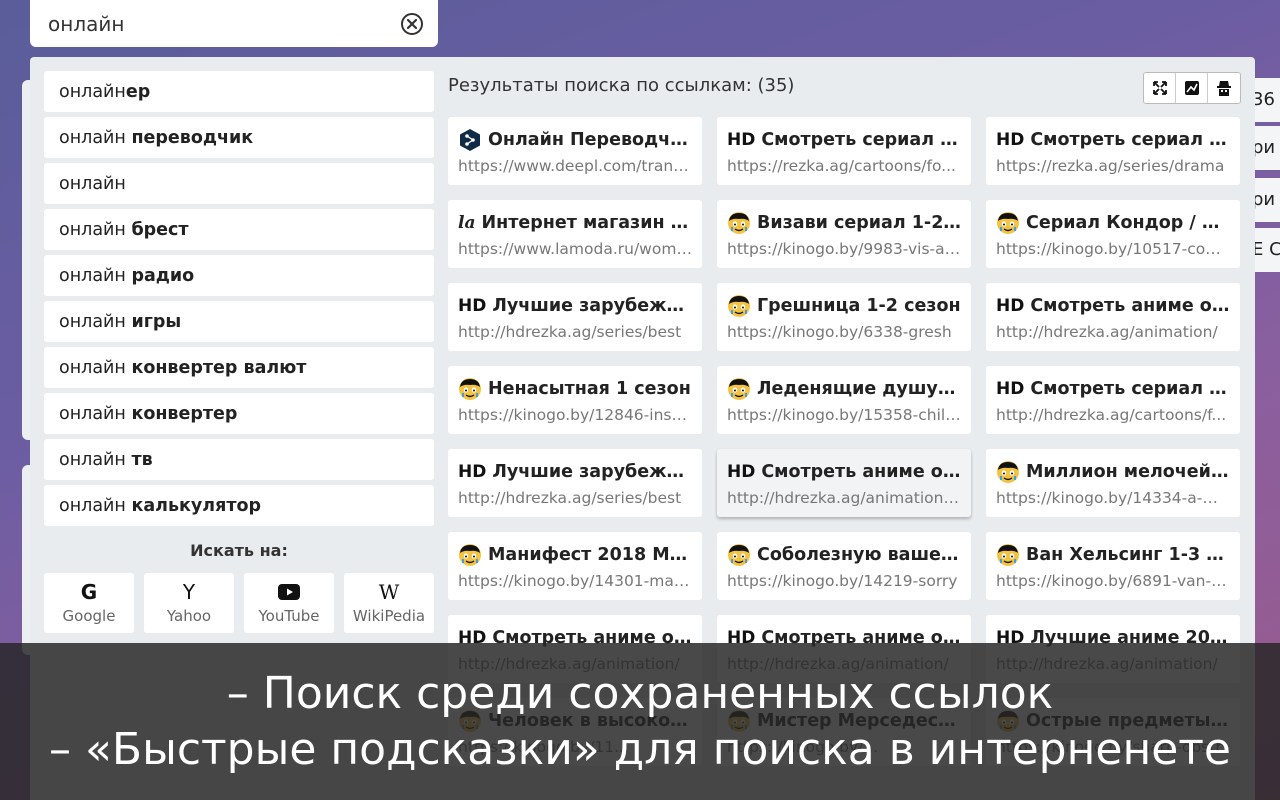  Describe the element at coordinates (1192, 88) in the screenshot. I see `image-mode-button` at that location.